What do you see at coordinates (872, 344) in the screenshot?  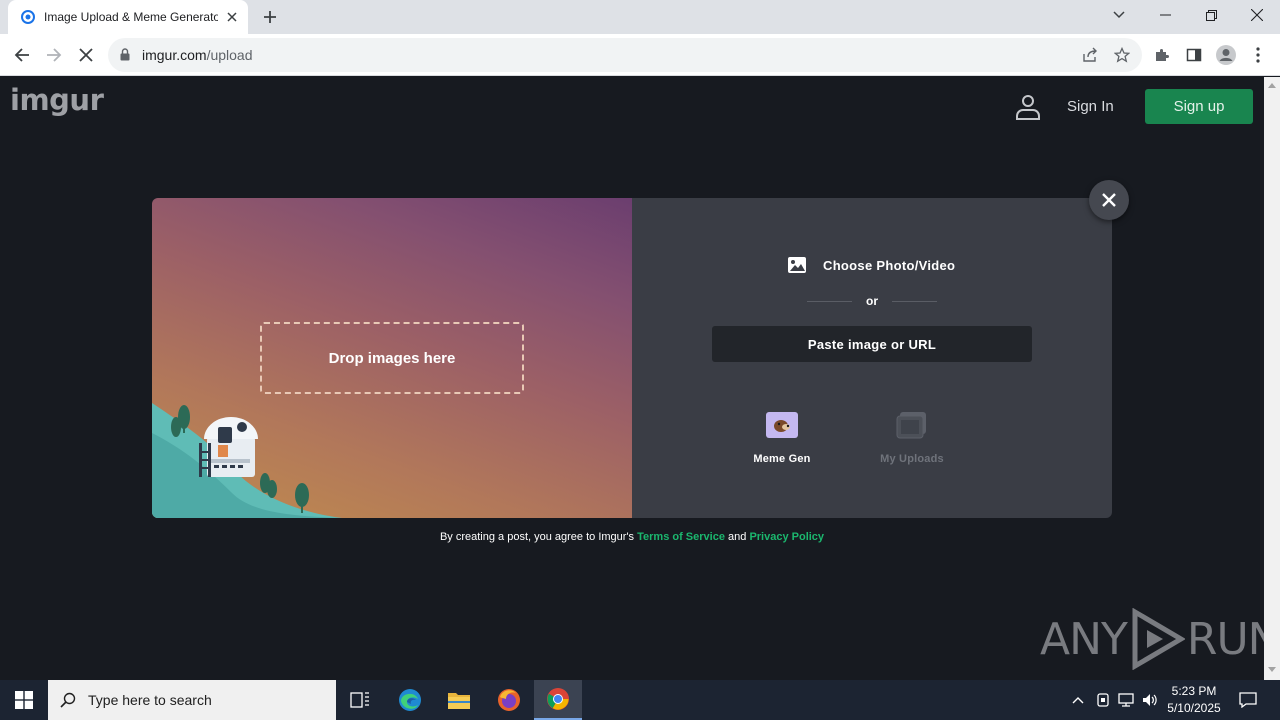 I see `paste-image-url-button: Paste image or URL` at bounding box center [872, 344].